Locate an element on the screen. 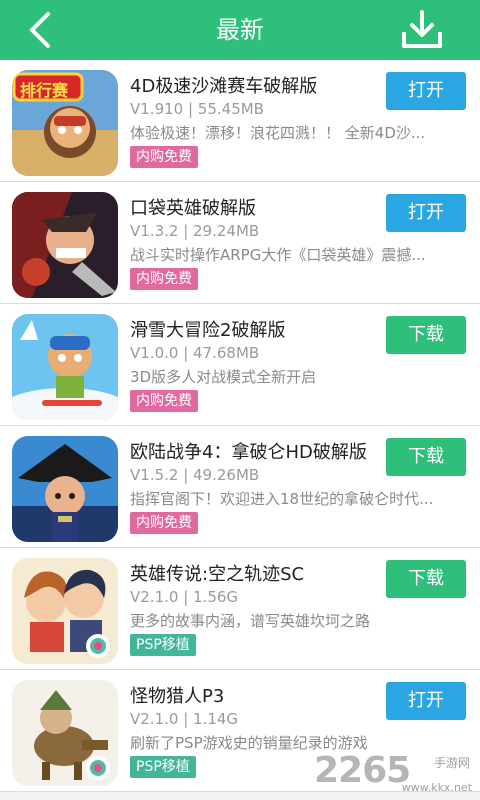 The image size is (480, 800). app-meta: V1.3.2 | 29.24MB is located at coordinates (195, 231).